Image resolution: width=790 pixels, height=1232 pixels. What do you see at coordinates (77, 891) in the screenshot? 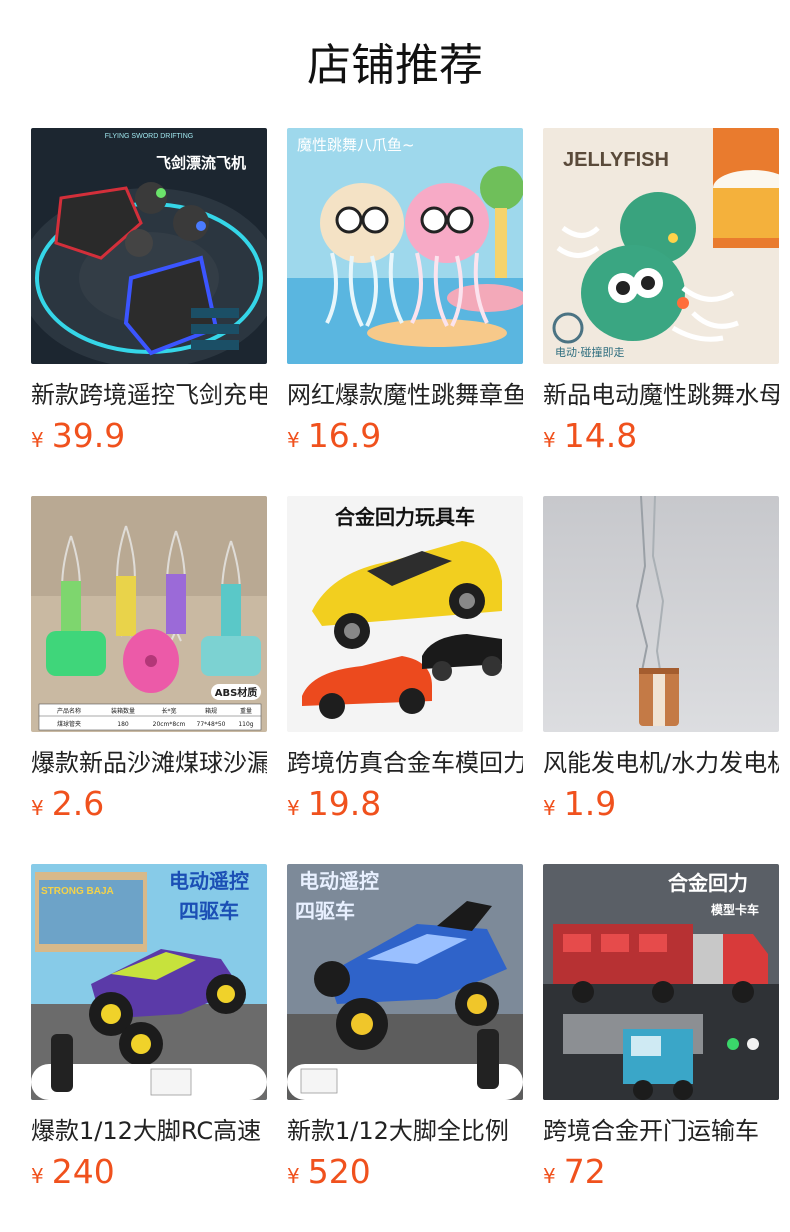
I see `image-caption: STRONG BAJA` at bounding box center [77, 891].